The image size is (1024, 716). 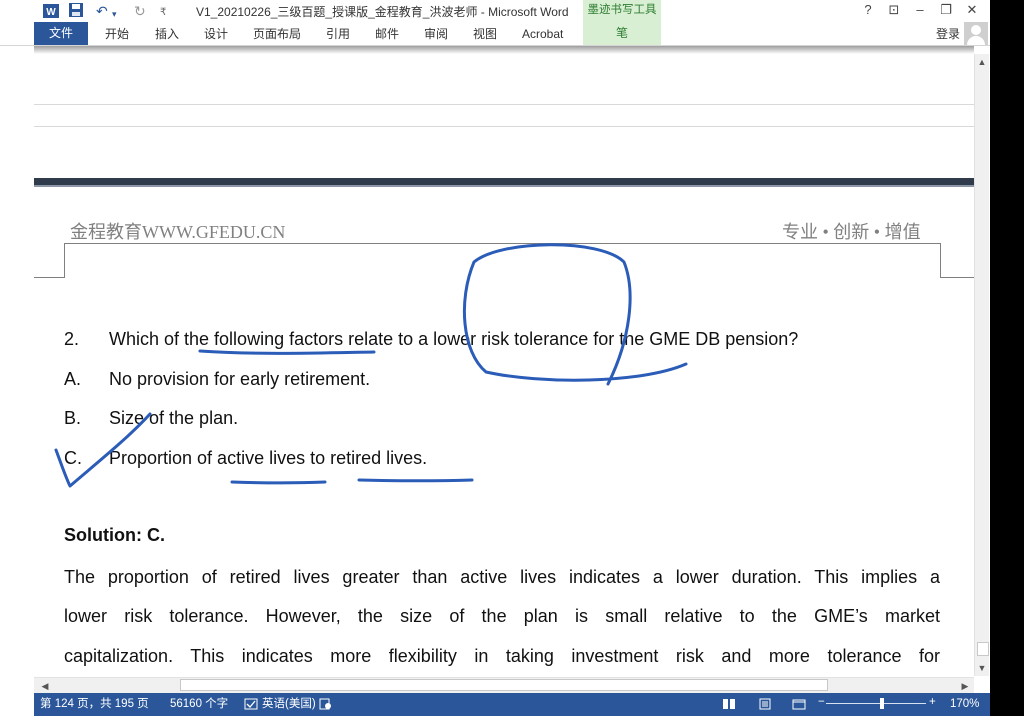 I want to click on zoom-in-icon: +, so click(x=932, y=702).